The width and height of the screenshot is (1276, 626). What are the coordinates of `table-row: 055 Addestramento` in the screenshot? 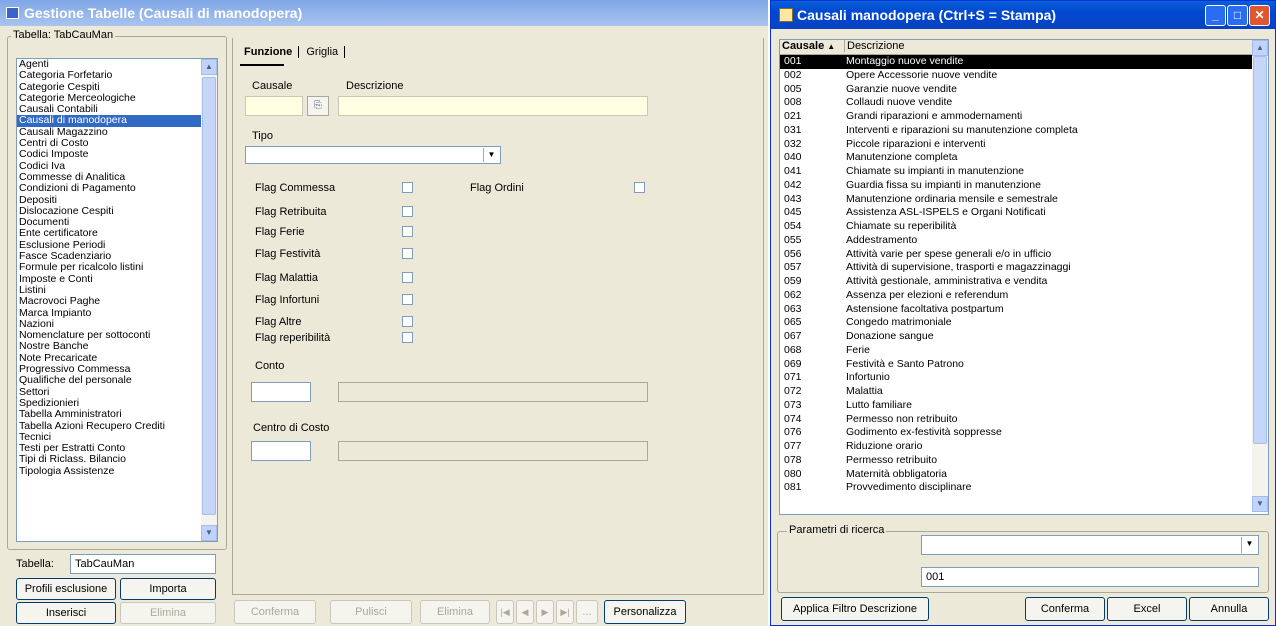 It's located at (1016, 241).